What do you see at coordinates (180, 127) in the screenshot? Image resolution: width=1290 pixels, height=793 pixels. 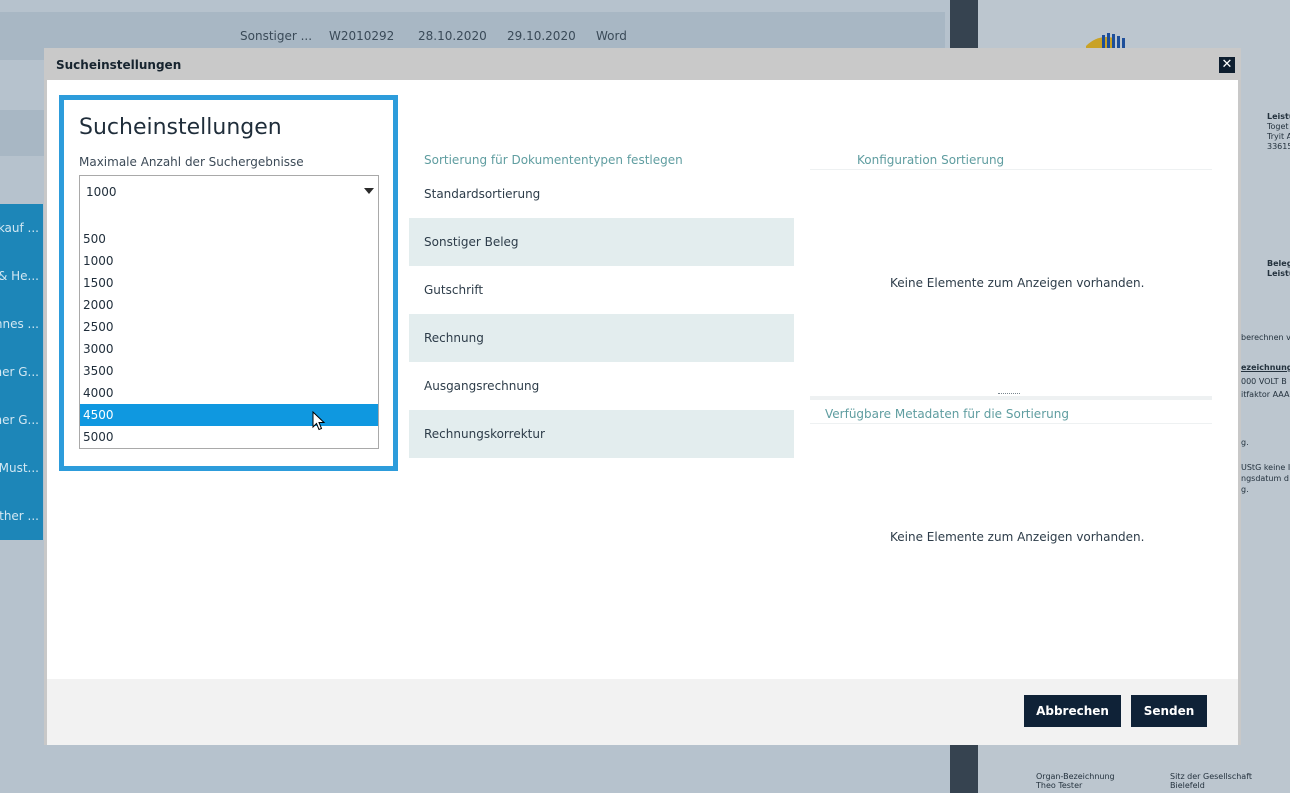 I see `settings-heading: Sucheinstellungen` at bounding box center [180, 127].